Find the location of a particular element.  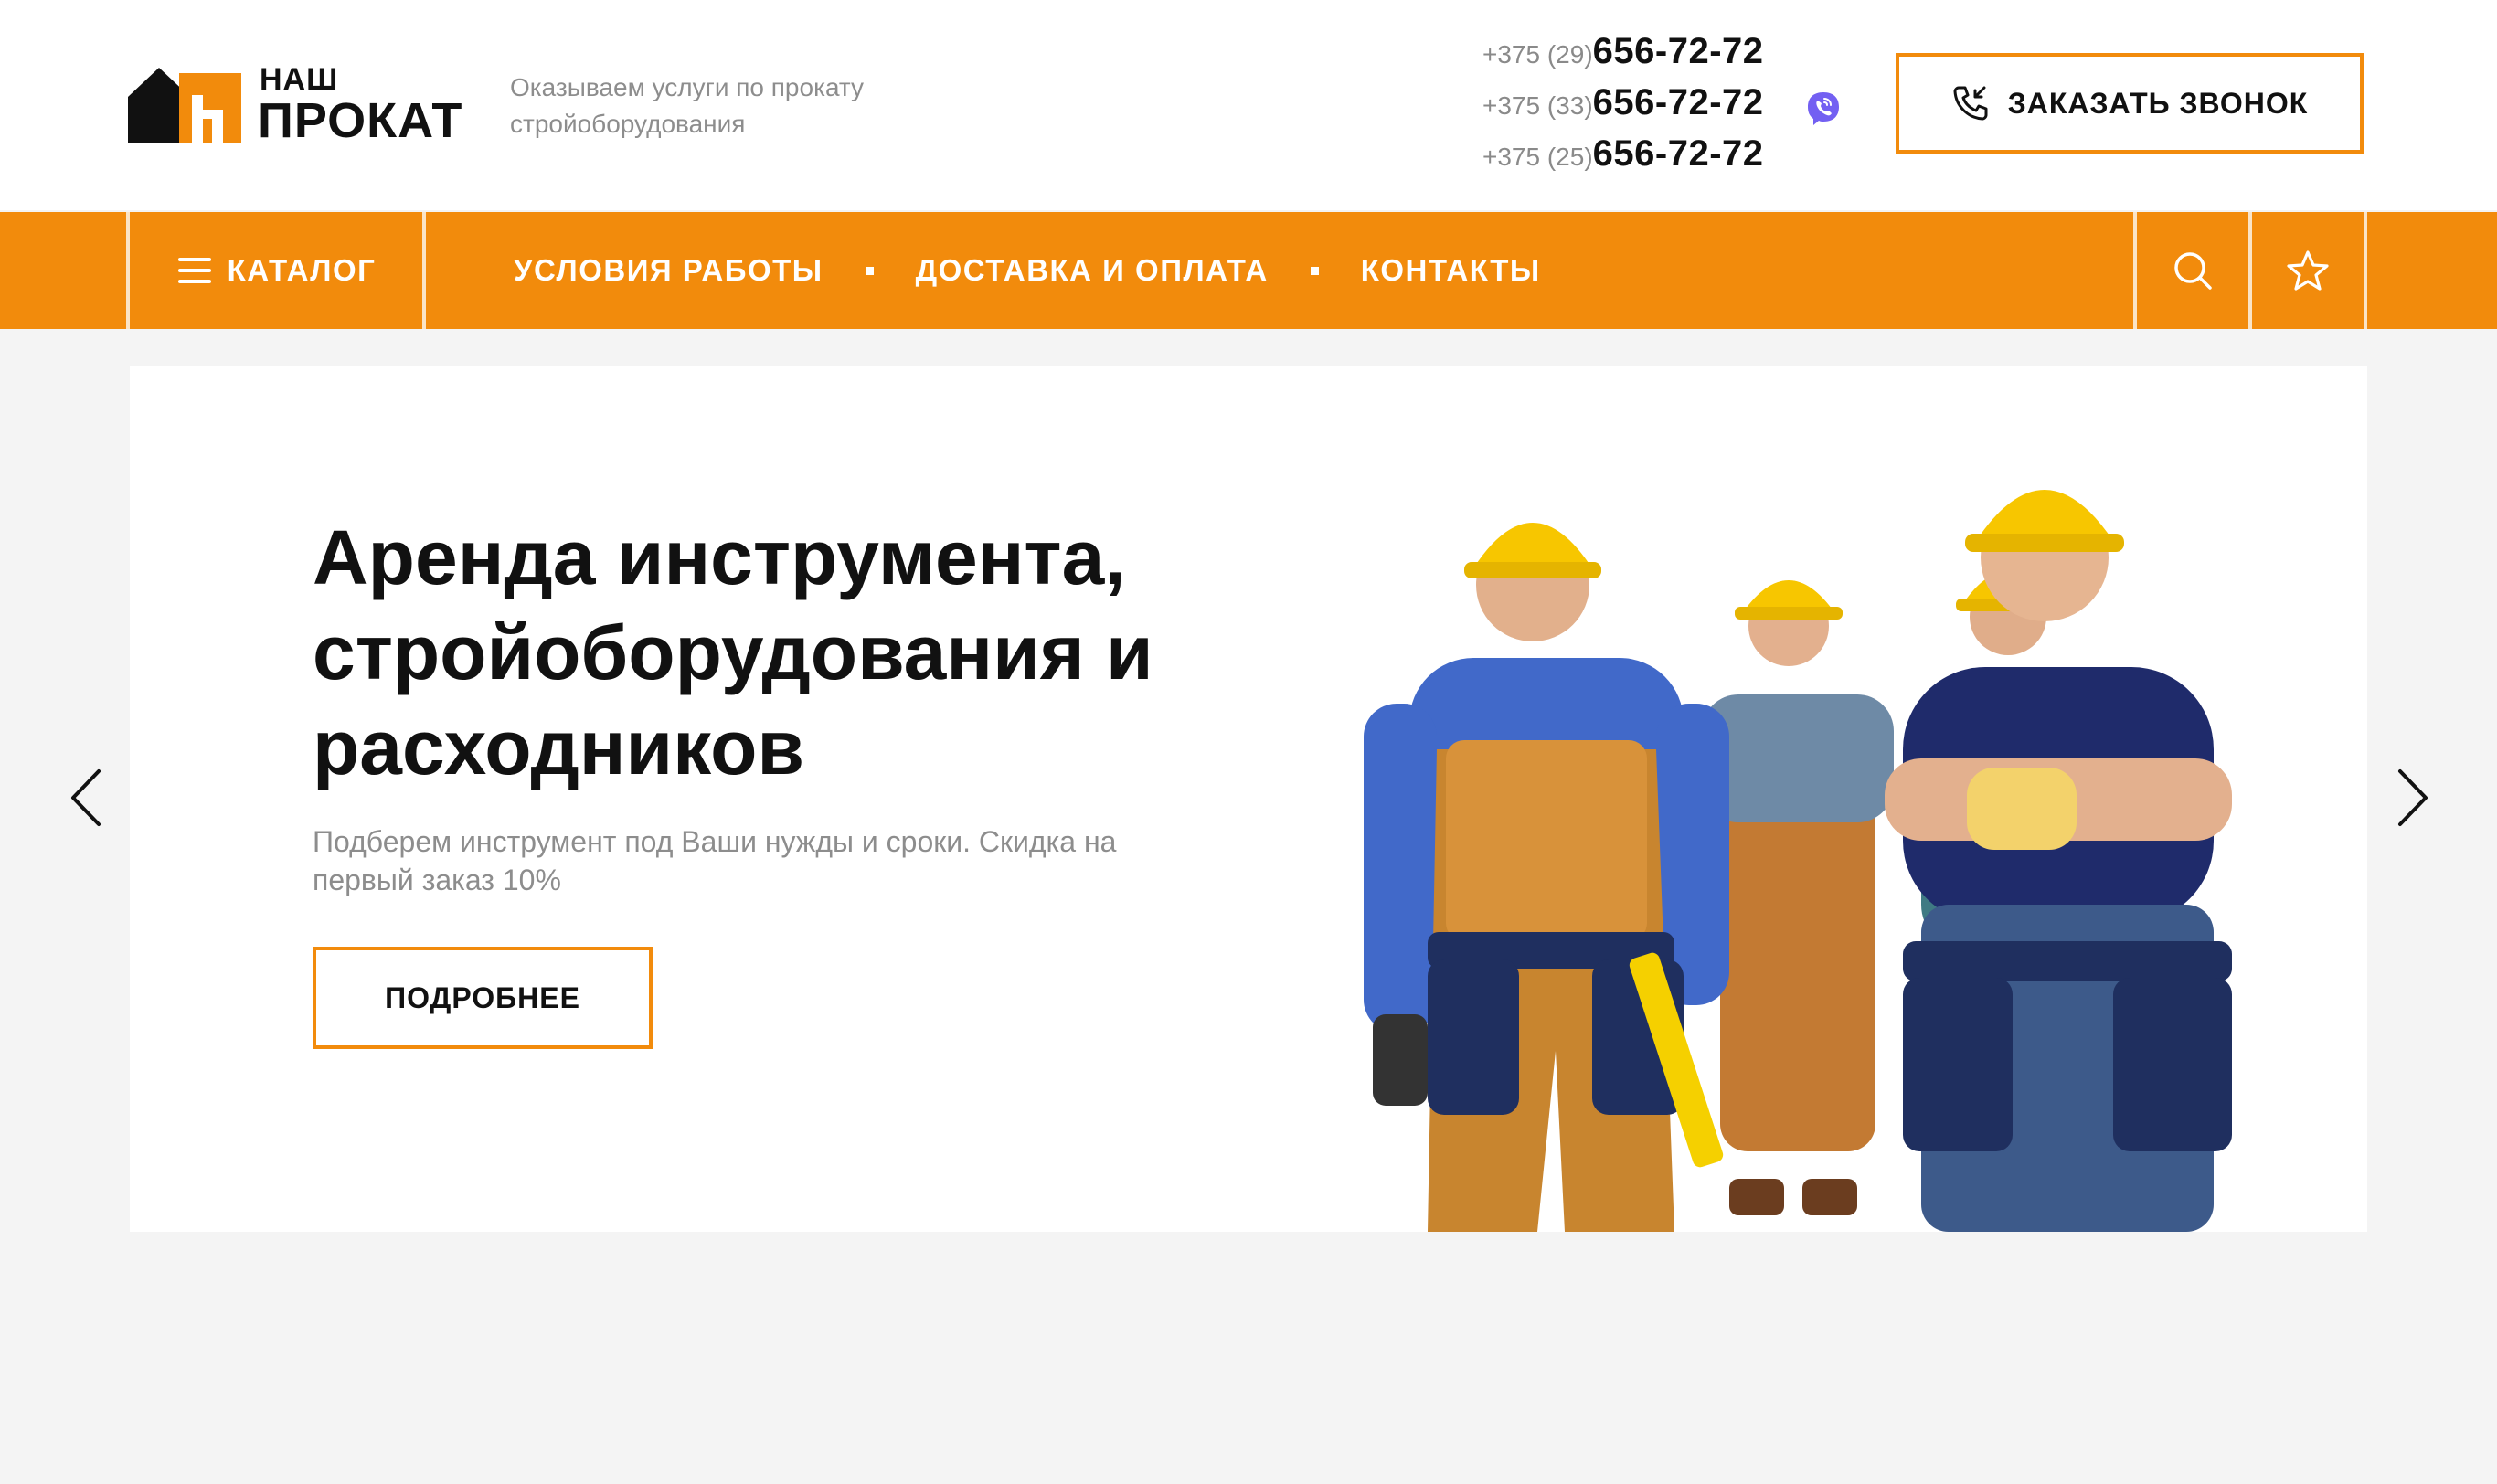

callback-button-label: ЗАКАЗАТЬ ЗВОНОК is located at coordinates (2158, 103).